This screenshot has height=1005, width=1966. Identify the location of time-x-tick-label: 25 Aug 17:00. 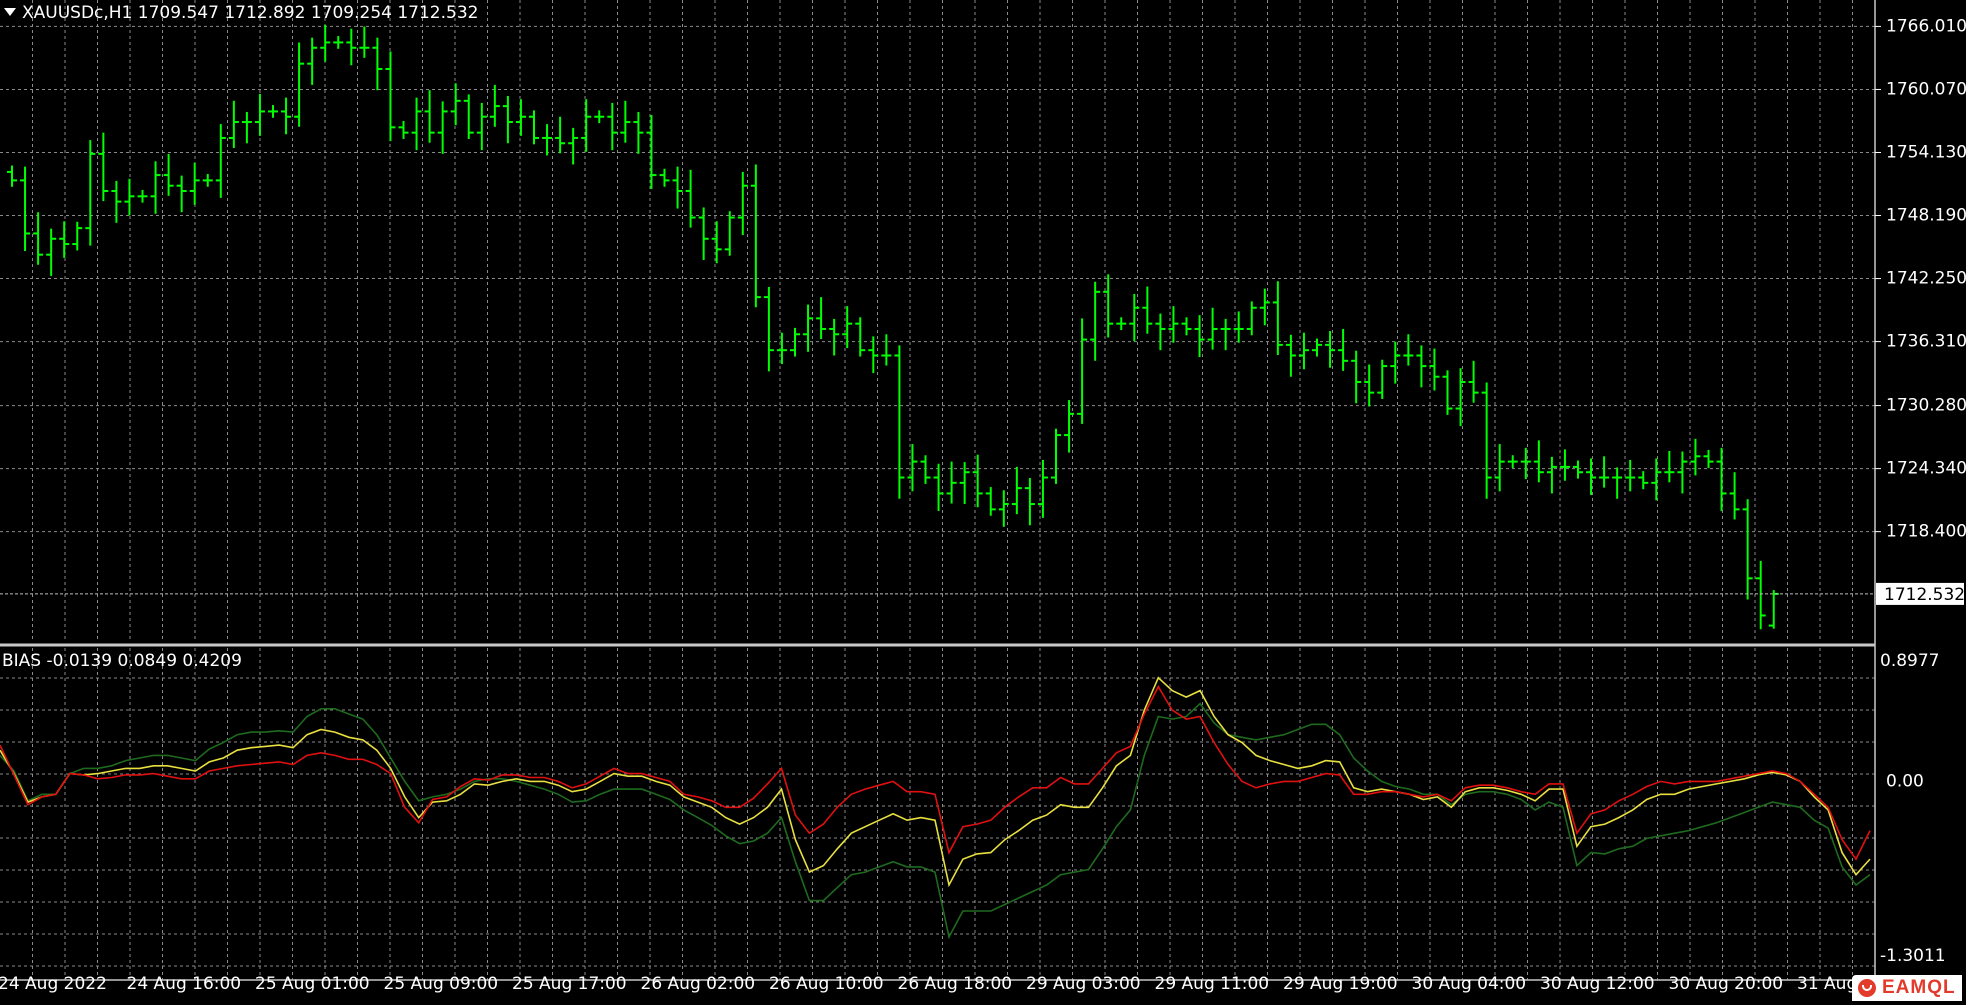
(569, 984).